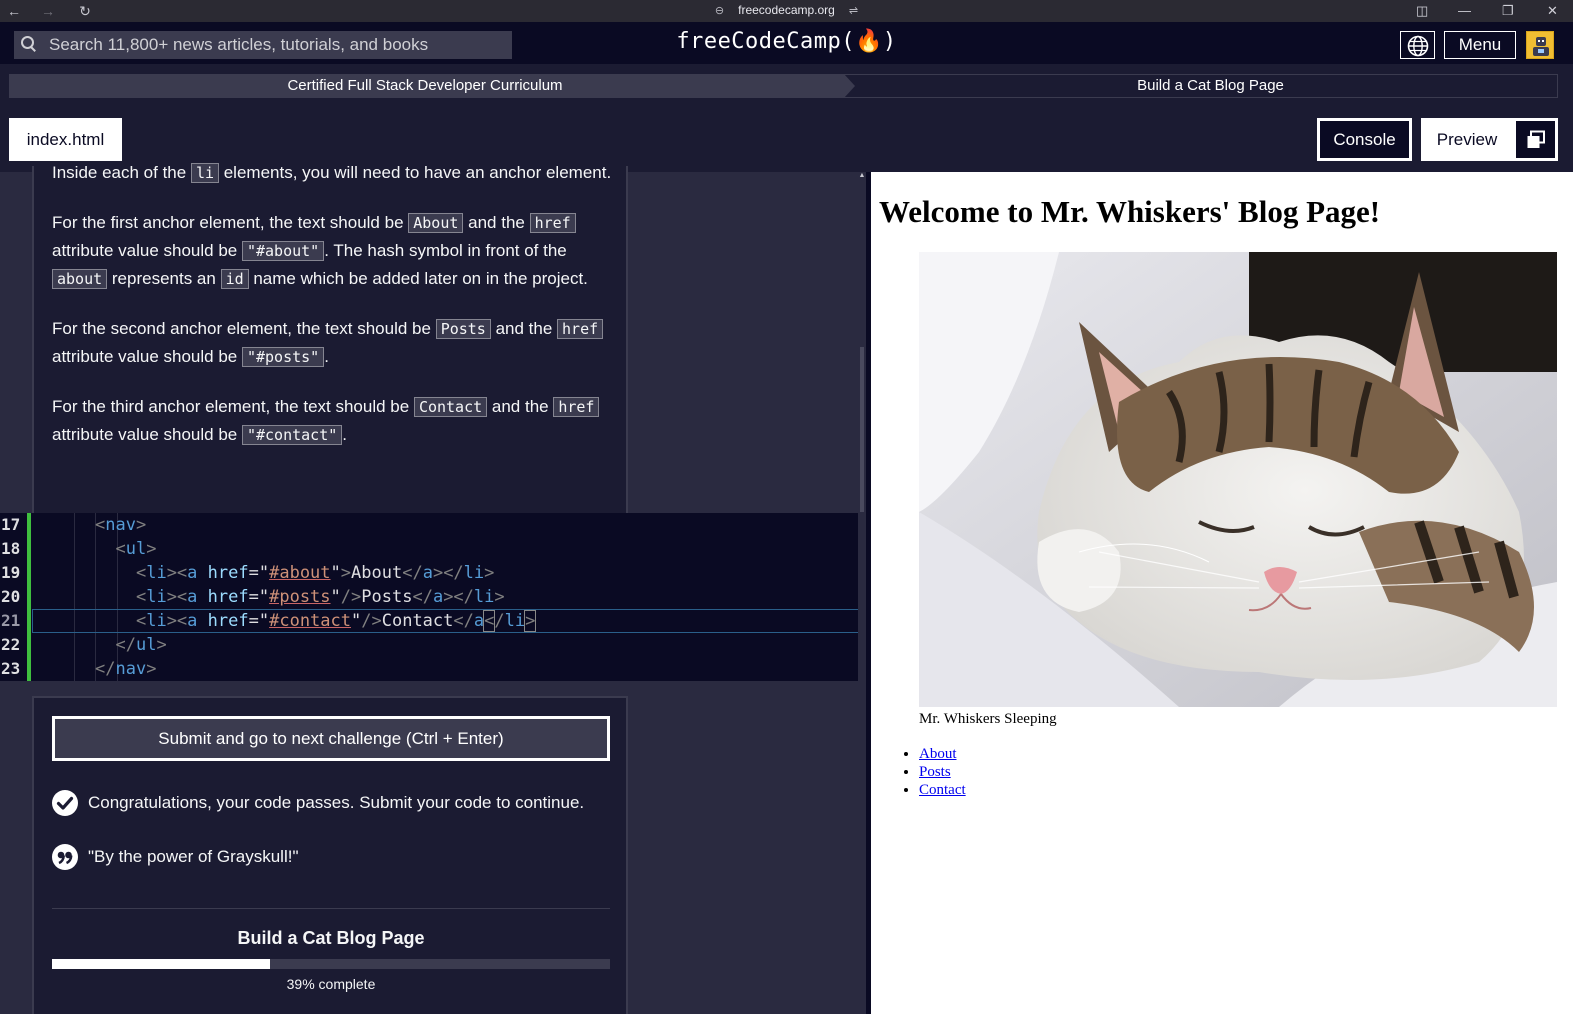  What do you see at coordinates (436, 223) in the screenshot?
I see `inline-code: About` at bounding box center [436, 223].